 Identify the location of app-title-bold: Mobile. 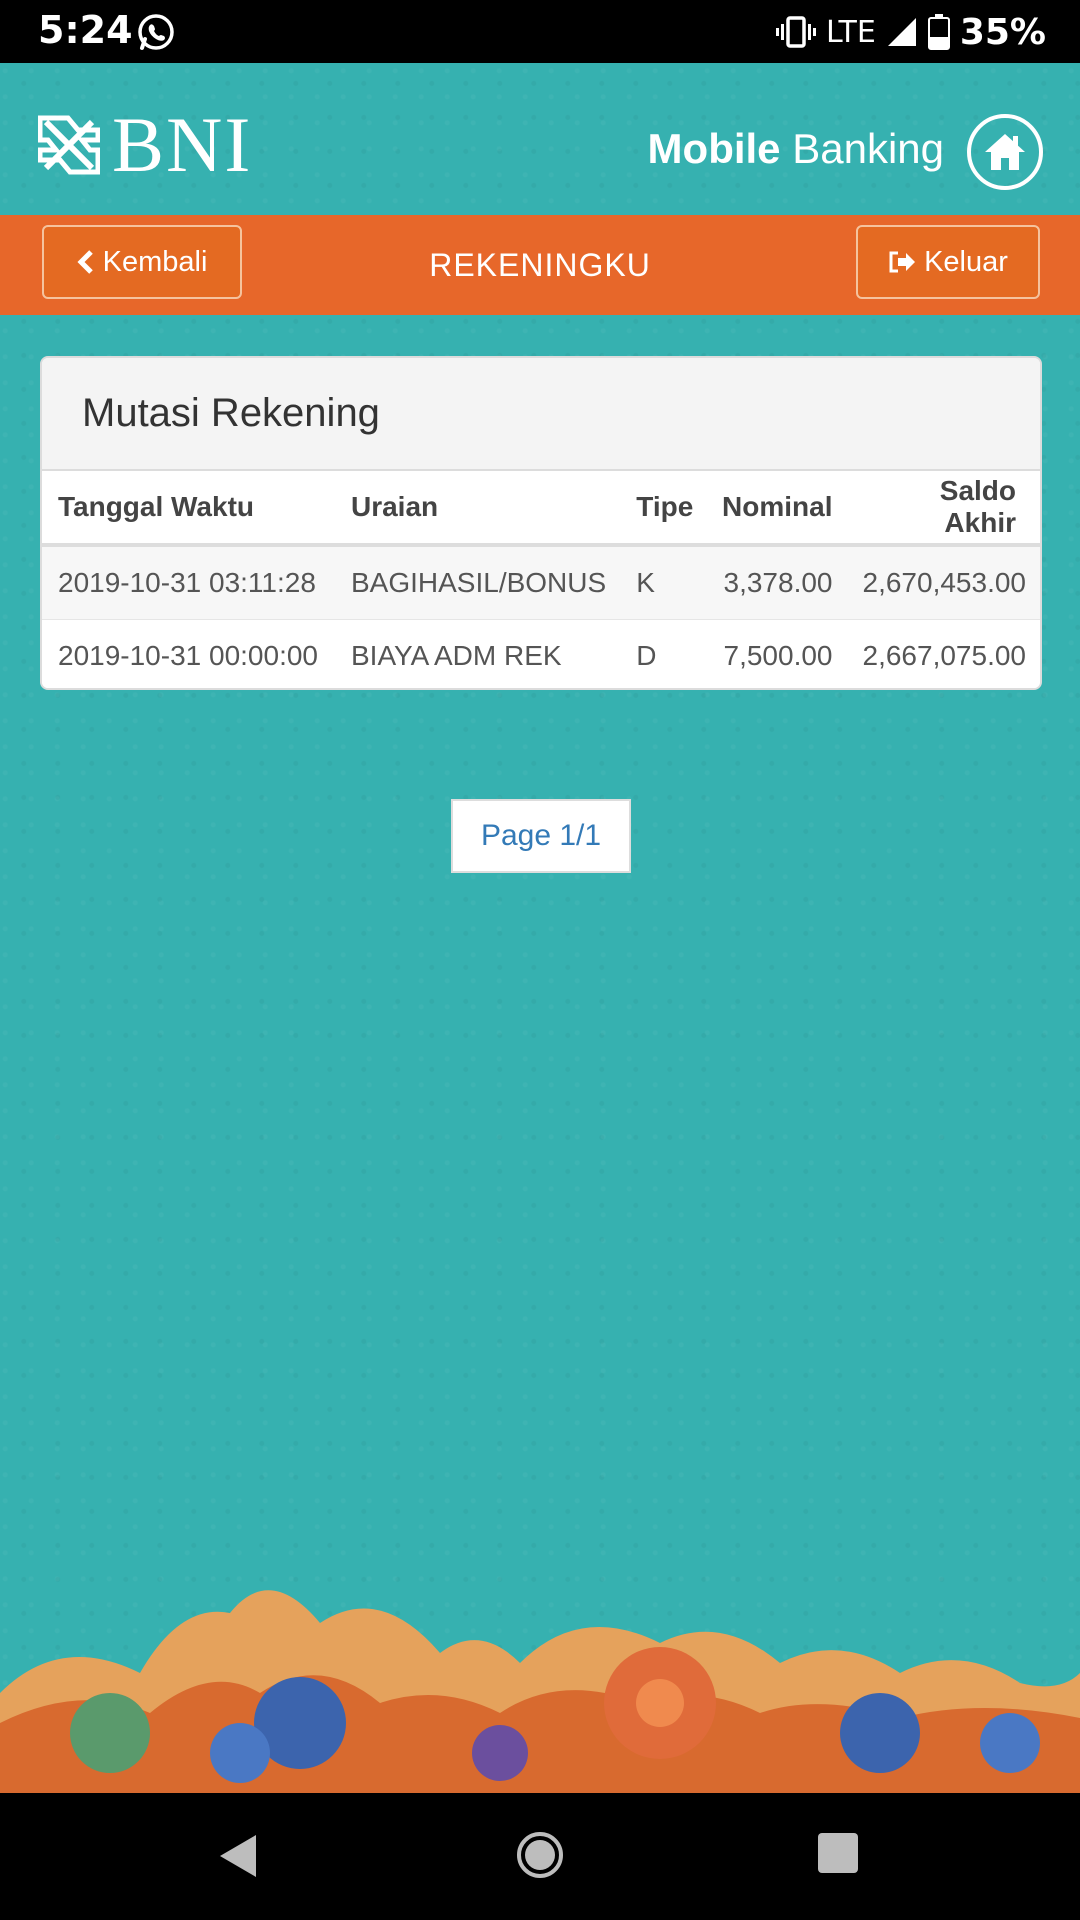
(714, 148).